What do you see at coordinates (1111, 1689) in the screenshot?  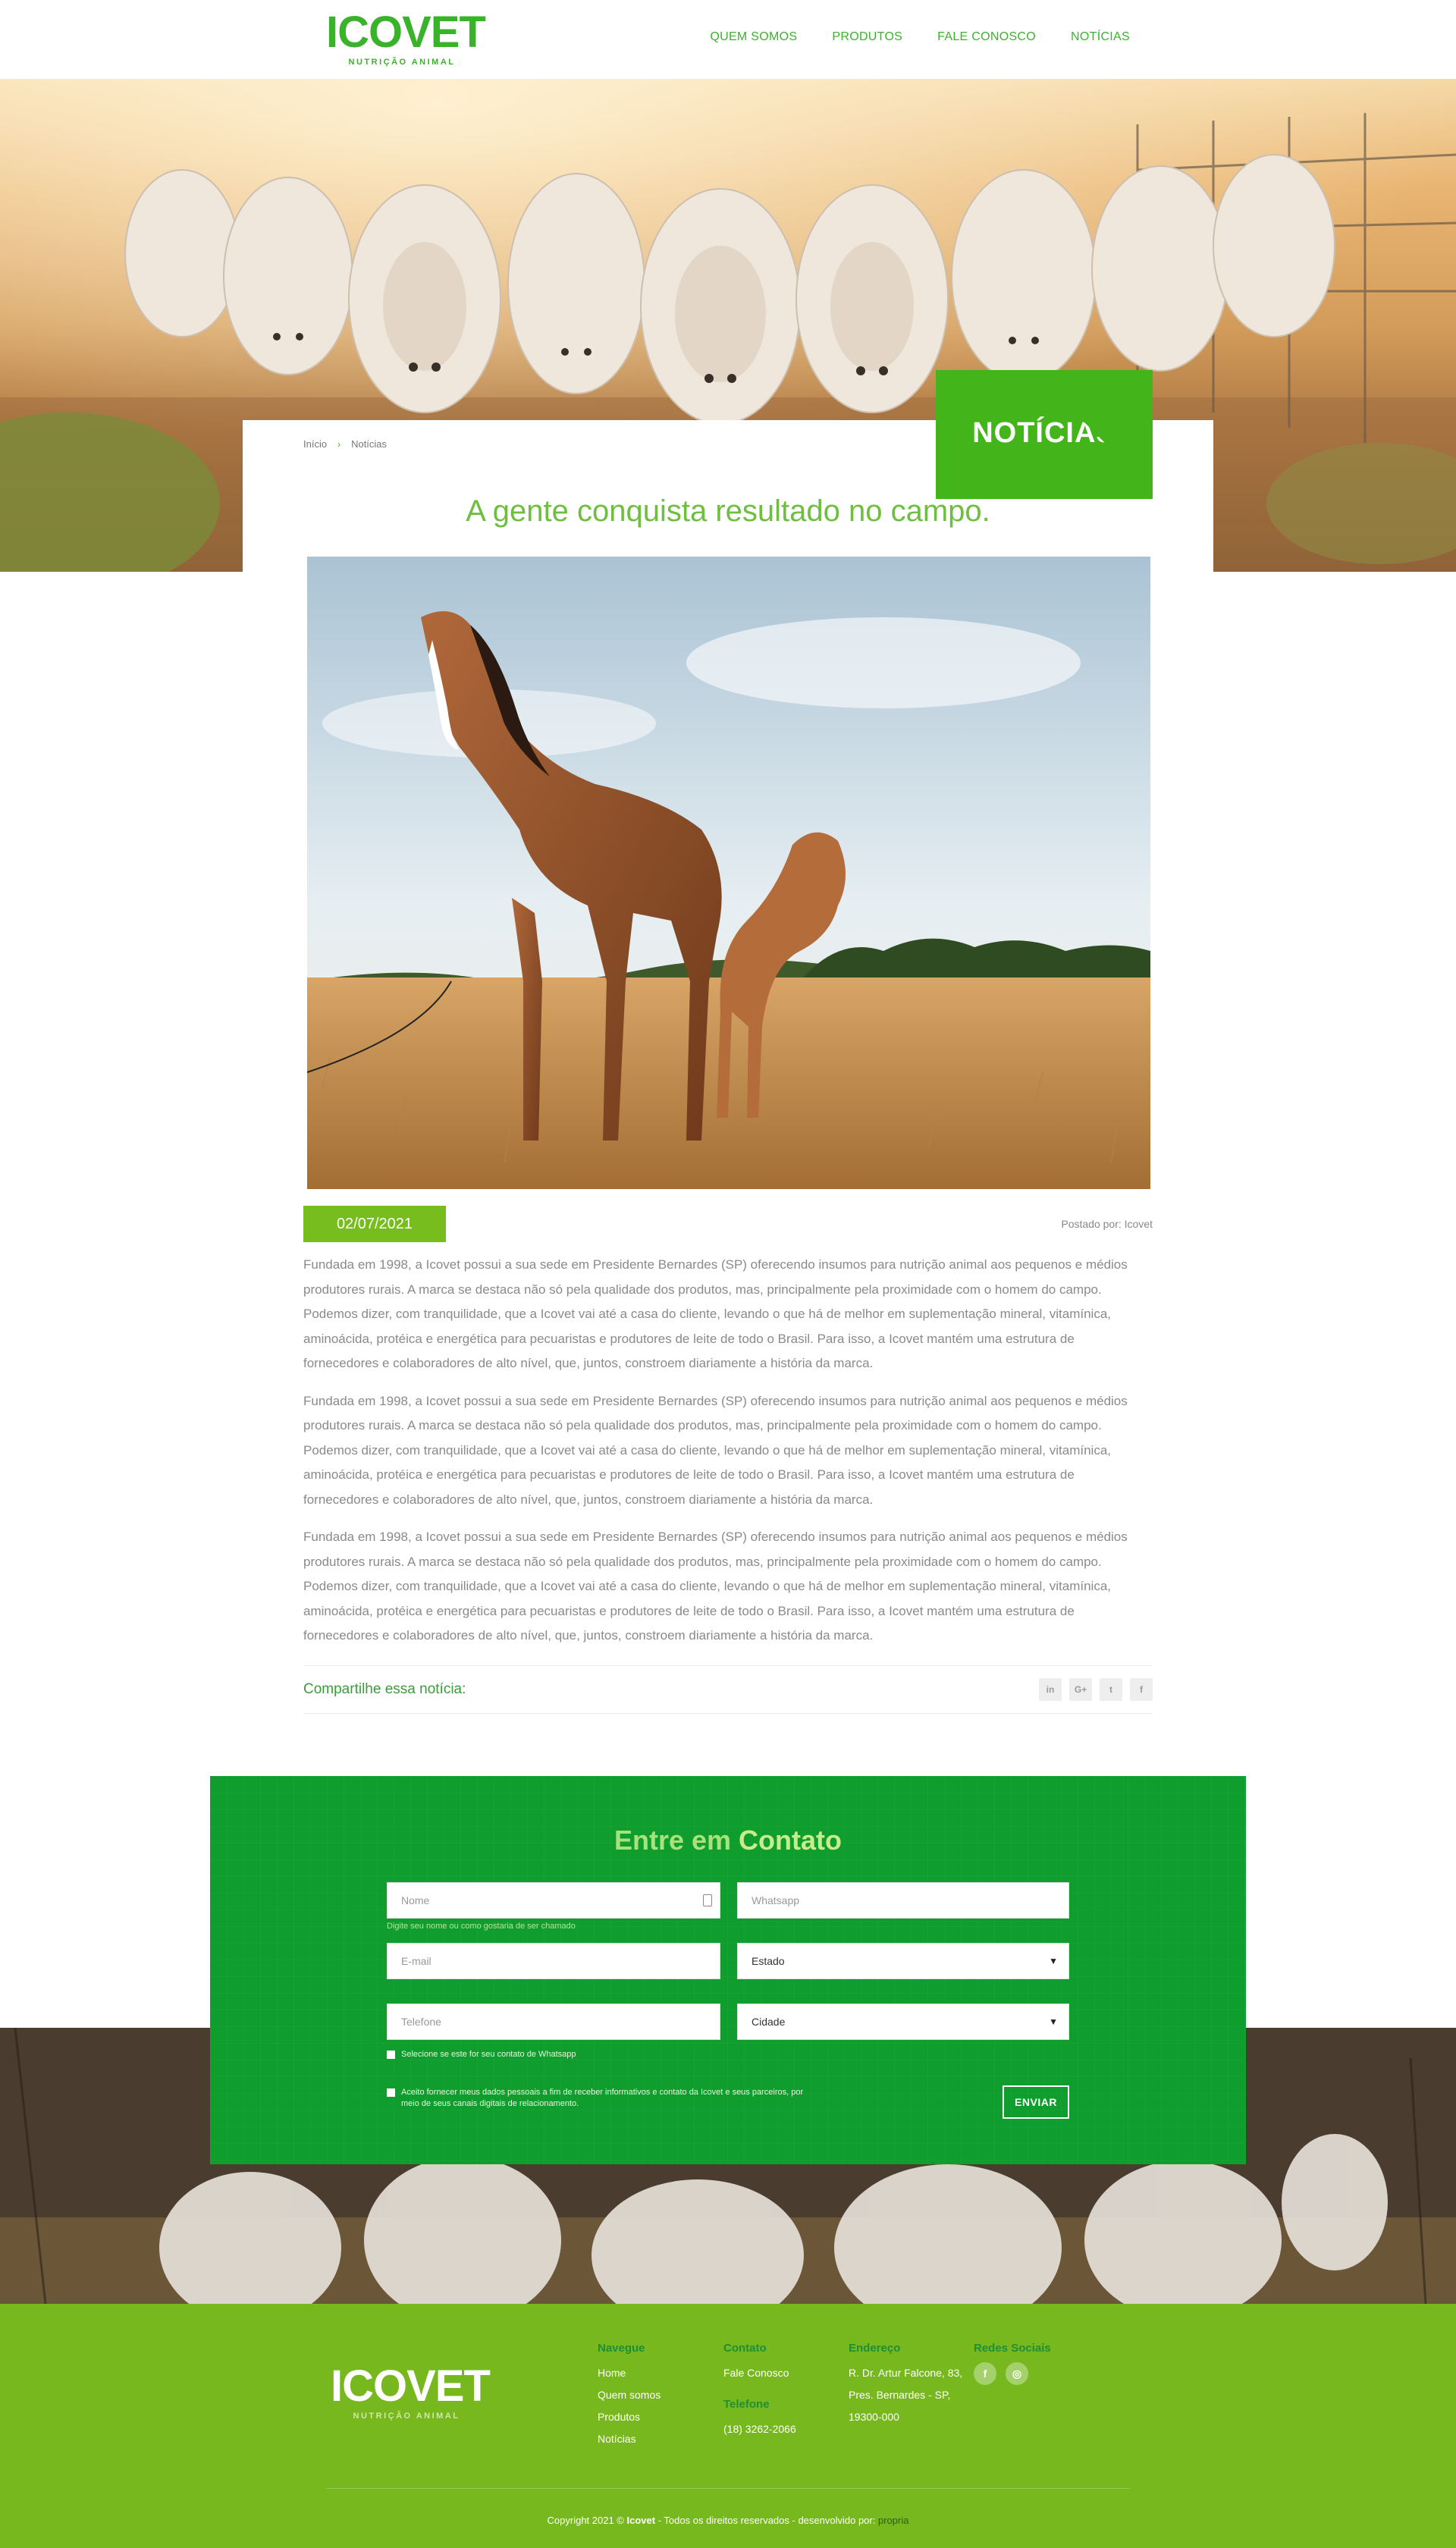 I see `twitter-icon: t` at bounding box center [1111, 1689].